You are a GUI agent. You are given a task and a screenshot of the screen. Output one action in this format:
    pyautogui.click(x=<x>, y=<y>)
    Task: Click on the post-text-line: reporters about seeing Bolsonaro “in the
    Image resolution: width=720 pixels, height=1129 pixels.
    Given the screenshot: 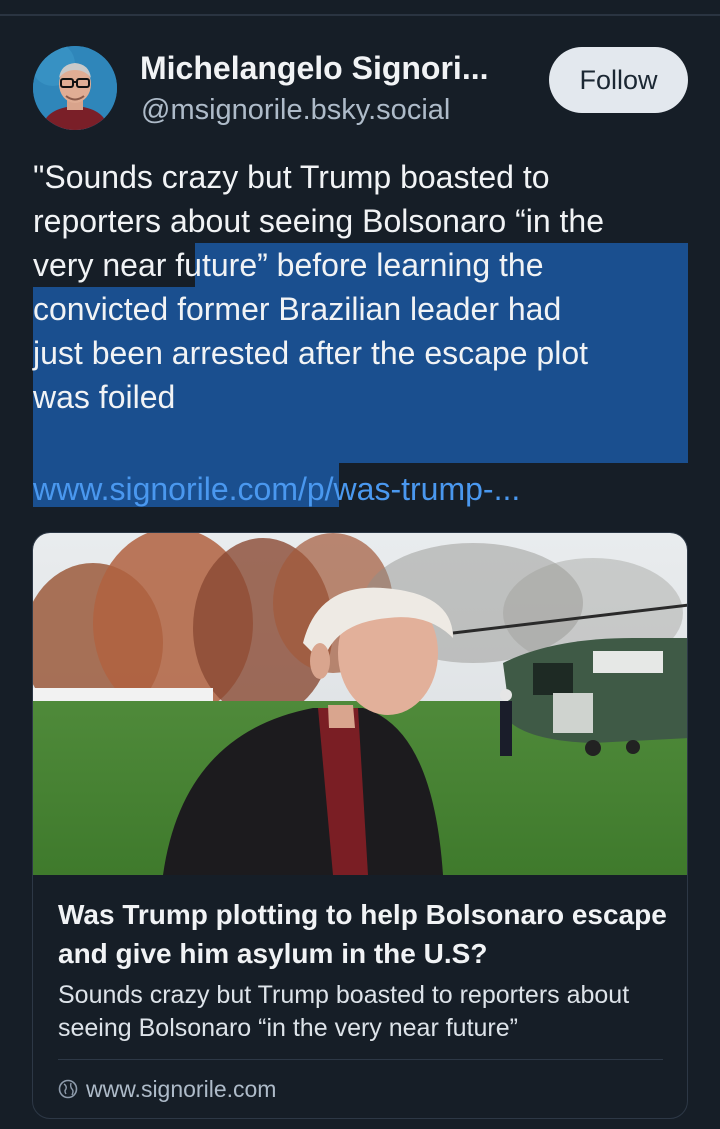 What is the action you would take?
    pyautogui.click(x=319, y=221)
    